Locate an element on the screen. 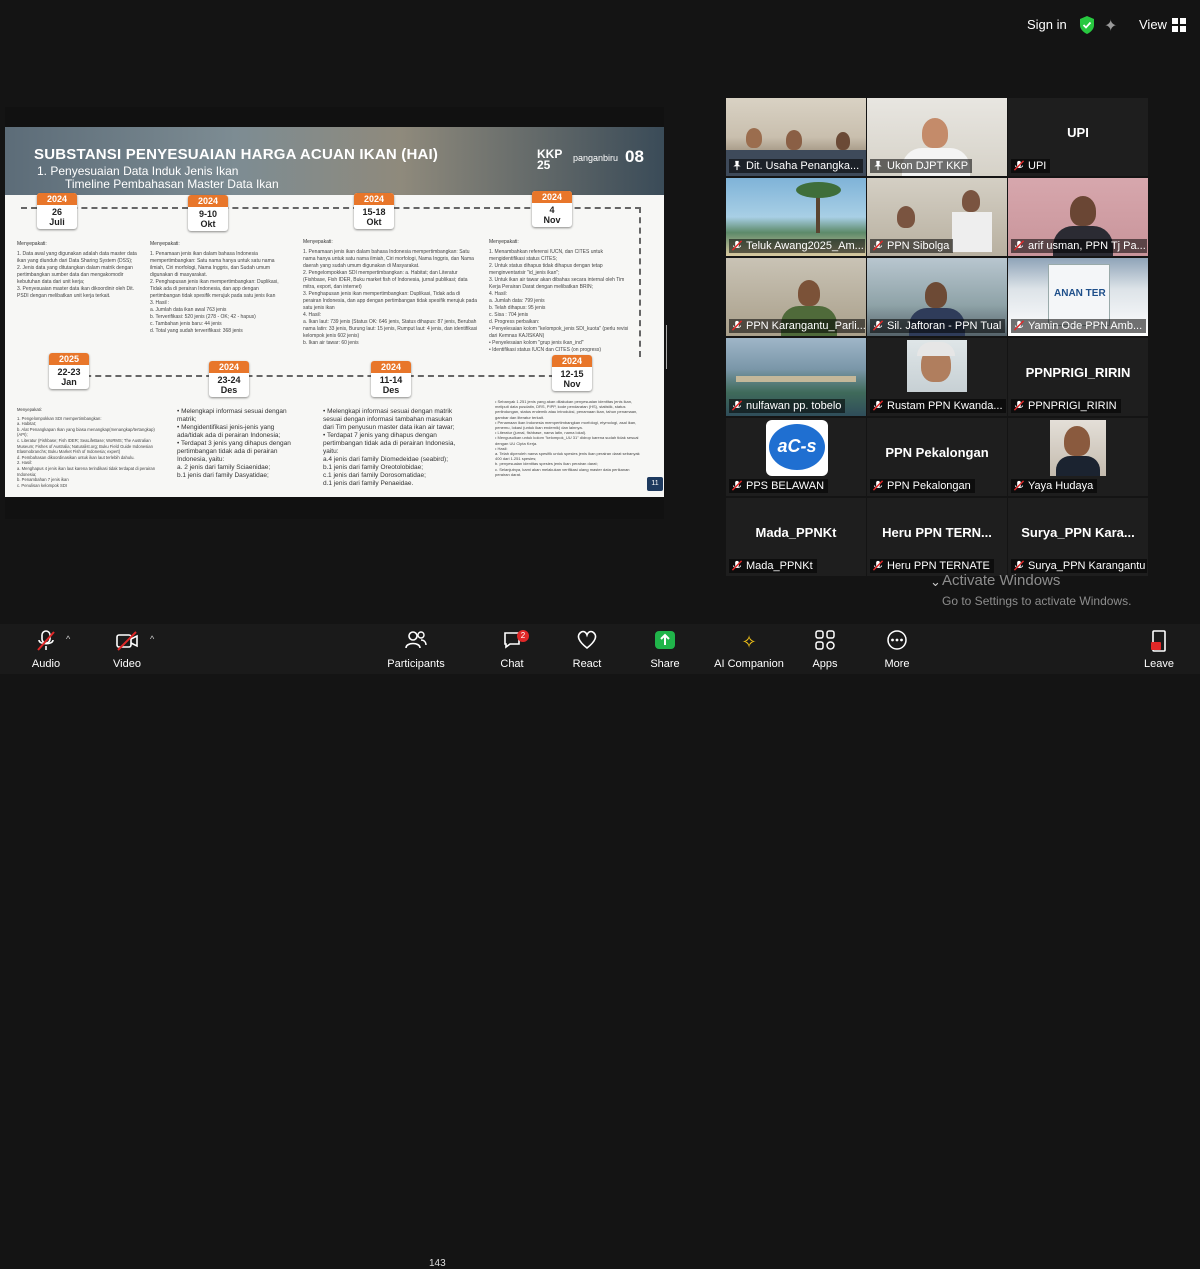 Image resolution: width=1200 pixels, height=1269 pixels. slide-page-number: 11 is located at coordinates (655, 484).